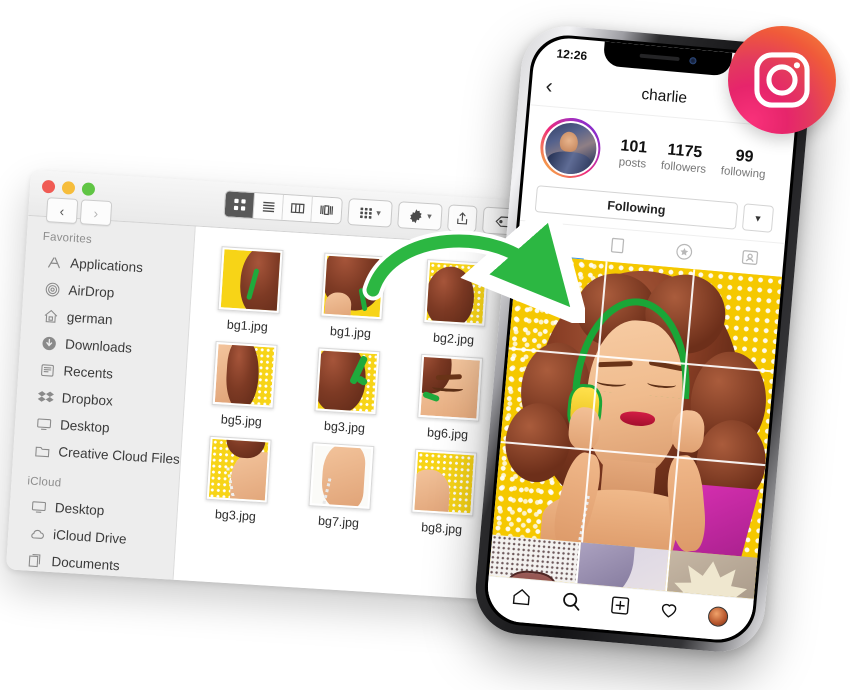 The width and height of the screenshot is (850, 690). Describe the element at coordinates (90, 537) in the screenshot. I see `sidebar-item-label: iCloud Drive` at that location.